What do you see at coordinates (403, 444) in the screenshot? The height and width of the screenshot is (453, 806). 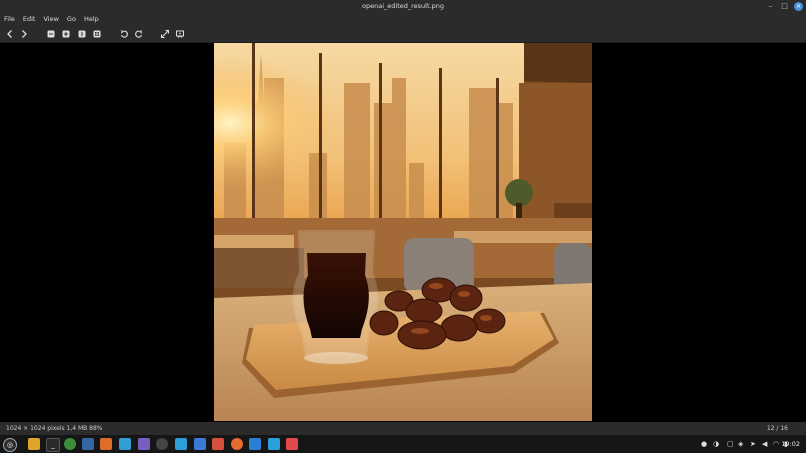 I see `taskbar: ◎ _ ● ◑ ▢ ◈ ➤ ◀ ◠ ▮ 19:02` at bounding box center [403, 444].